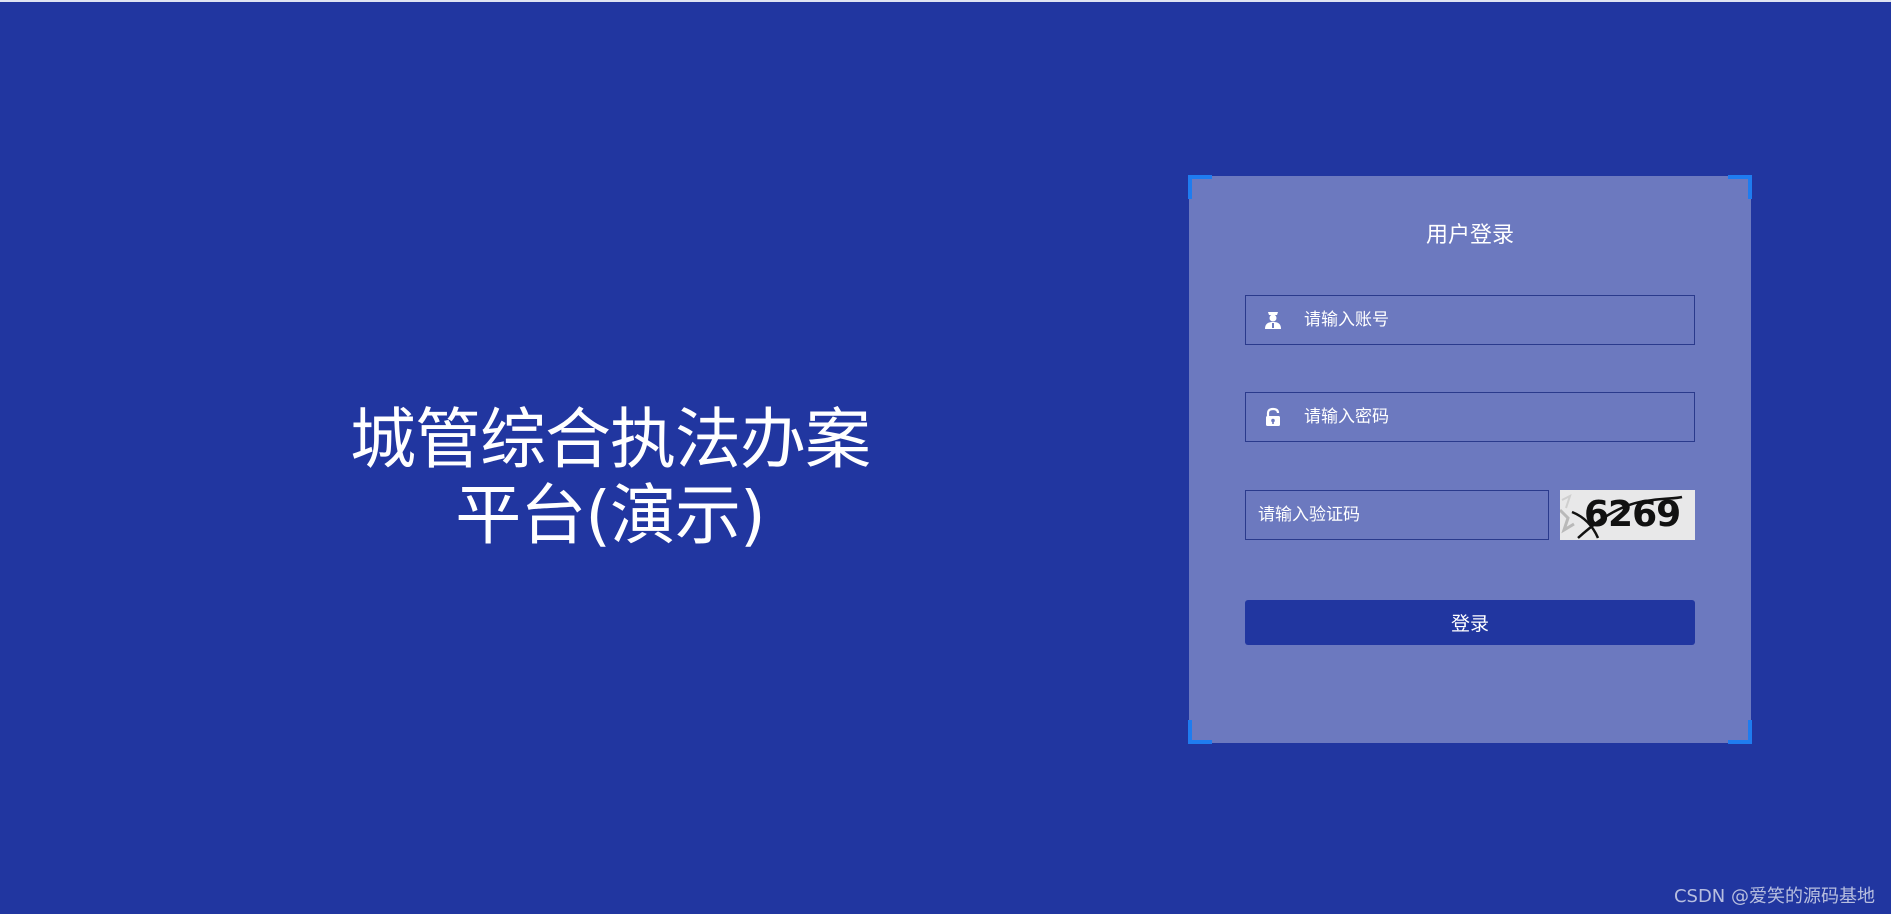 The image size is (1891, 914). What do you see at coordinates (610, 515) in the screenshot?
I see `platform-title-line2: 平台(演示)` at bounding box center [610, 515].